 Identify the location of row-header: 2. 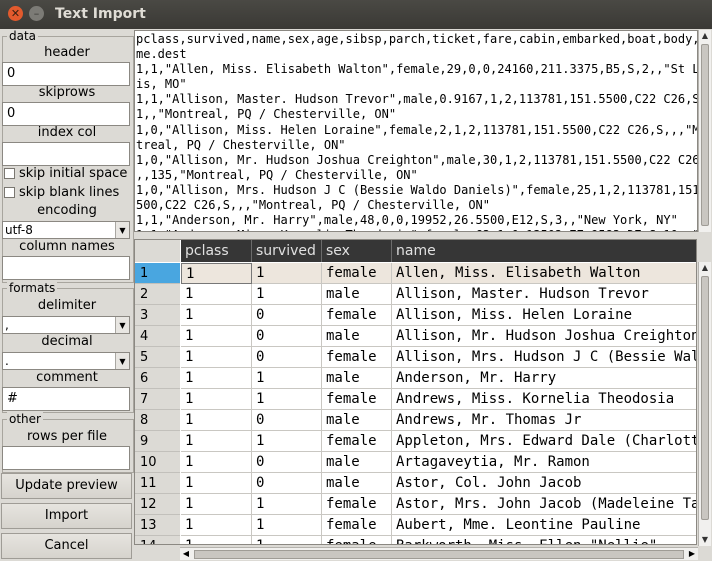
(157, 294).